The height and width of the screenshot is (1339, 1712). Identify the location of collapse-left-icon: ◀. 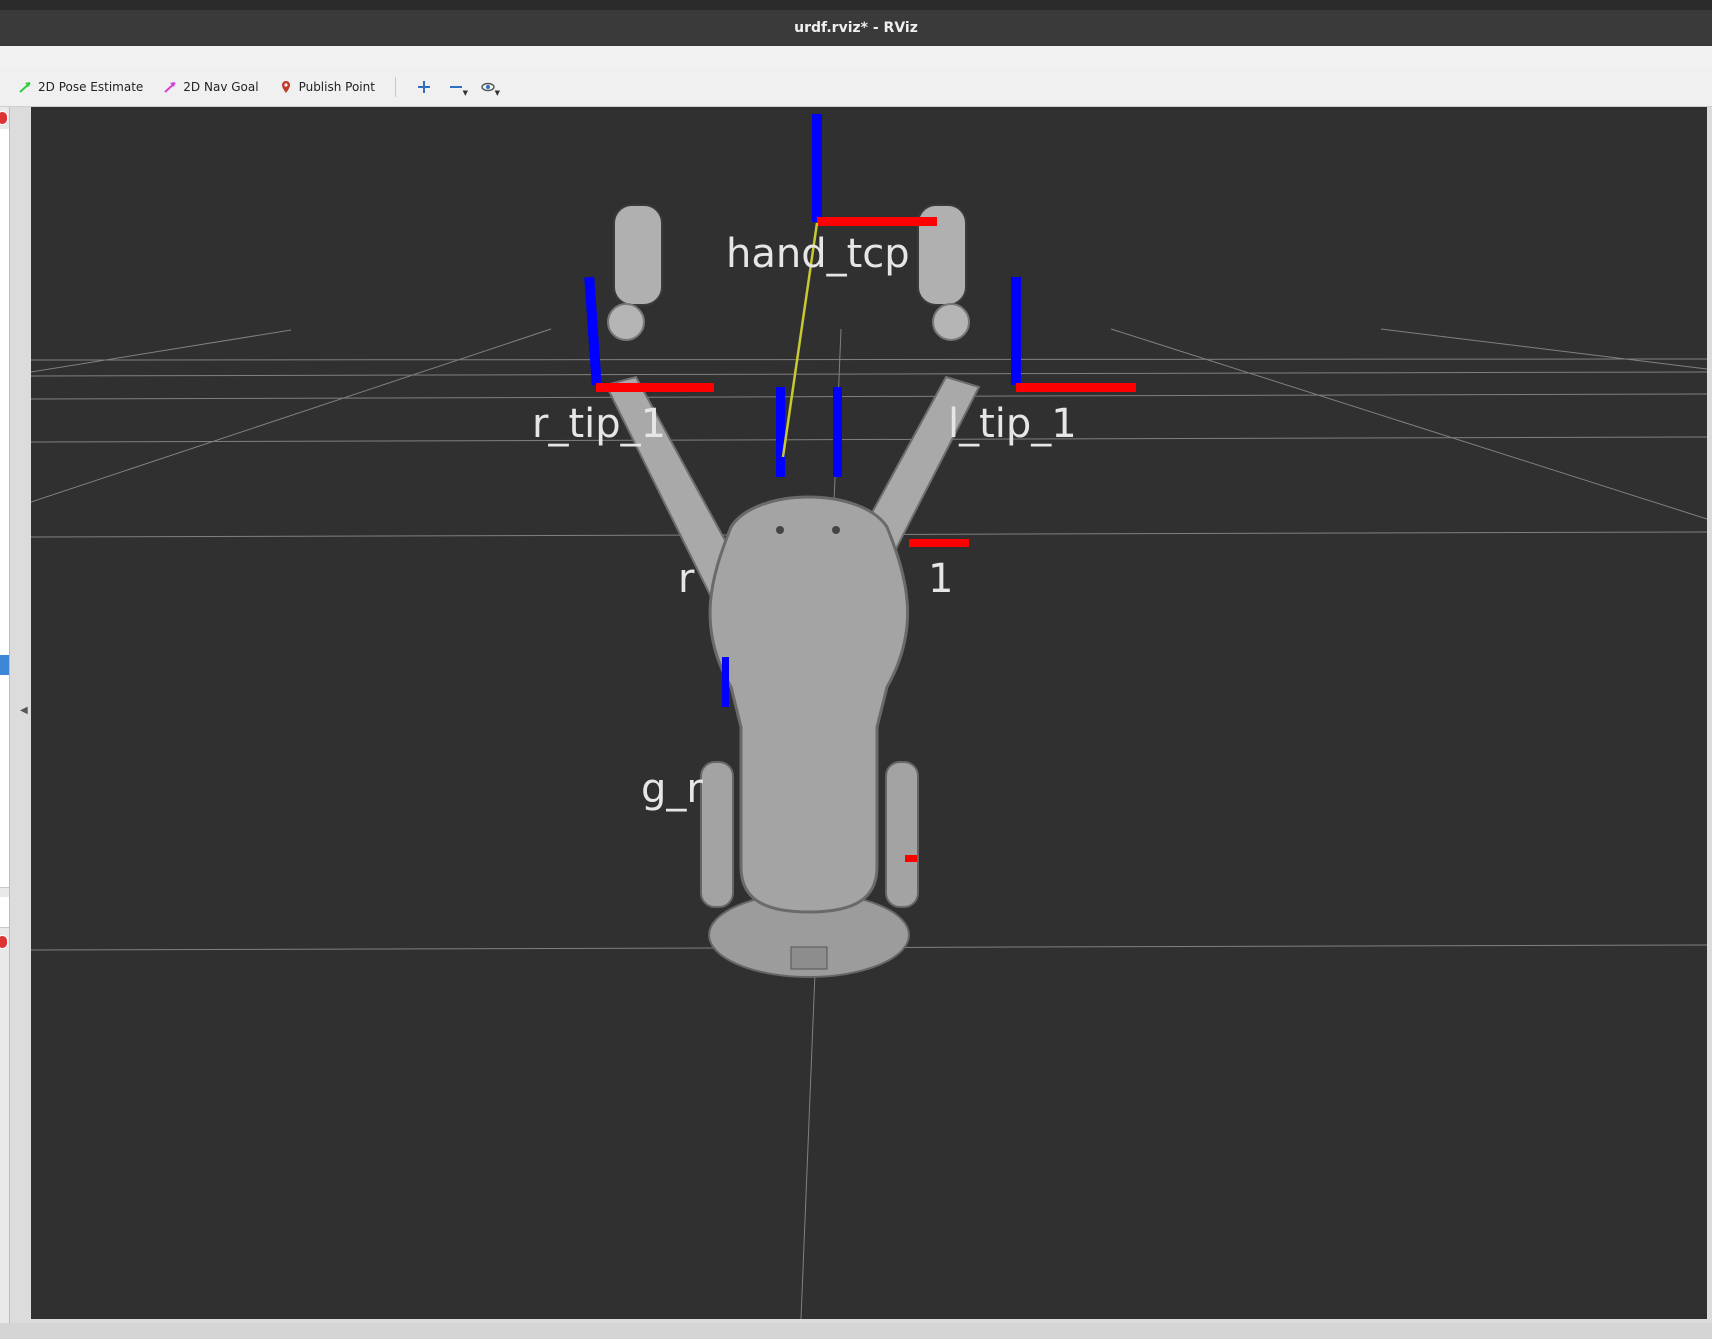
(24, 710).